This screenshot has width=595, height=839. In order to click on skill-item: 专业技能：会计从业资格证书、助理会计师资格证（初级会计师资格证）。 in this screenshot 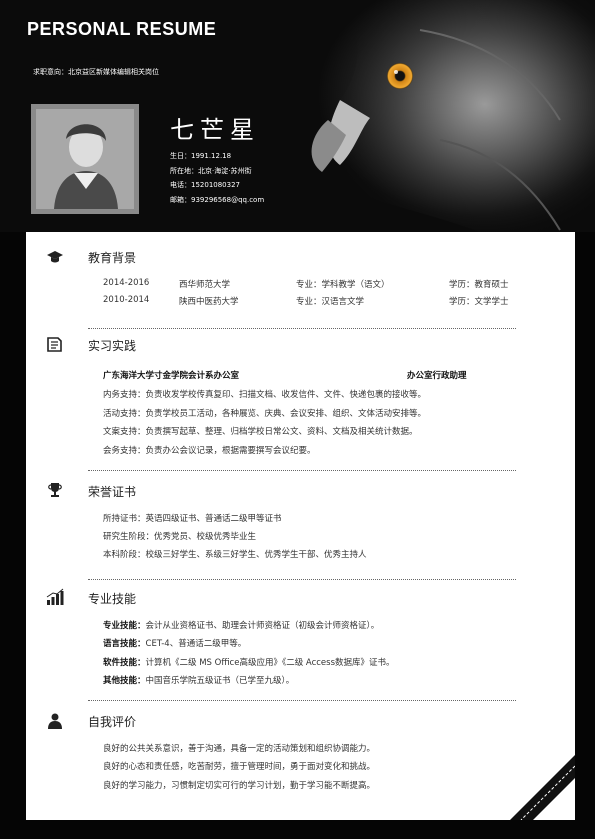, I will do `click(241, 625)`.